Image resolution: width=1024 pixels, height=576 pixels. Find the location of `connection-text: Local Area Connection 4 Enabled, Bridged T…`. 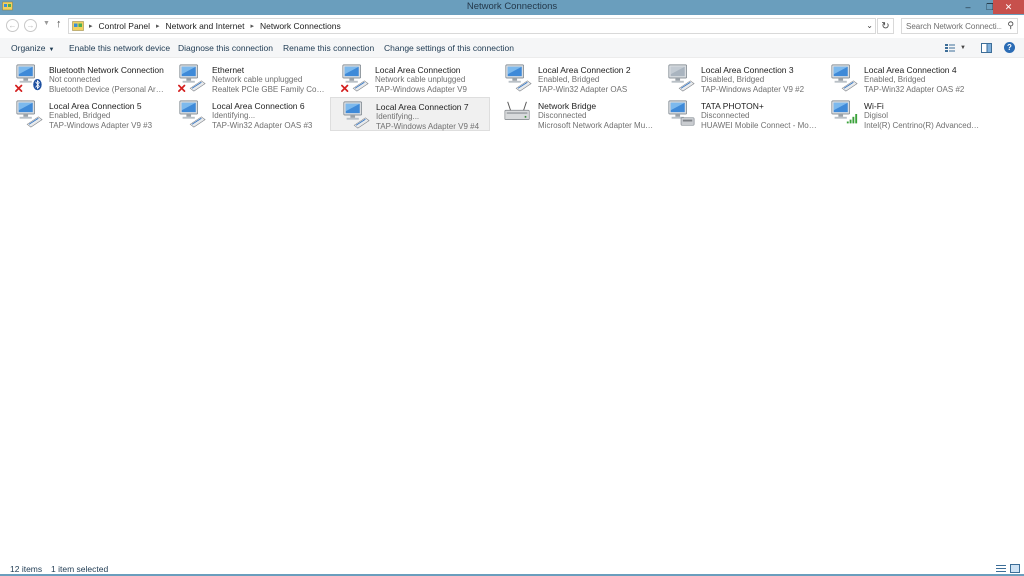

connection-text: Local Area Connection 4 Enabled, Bridged T… is located at coordinates (922, 80).